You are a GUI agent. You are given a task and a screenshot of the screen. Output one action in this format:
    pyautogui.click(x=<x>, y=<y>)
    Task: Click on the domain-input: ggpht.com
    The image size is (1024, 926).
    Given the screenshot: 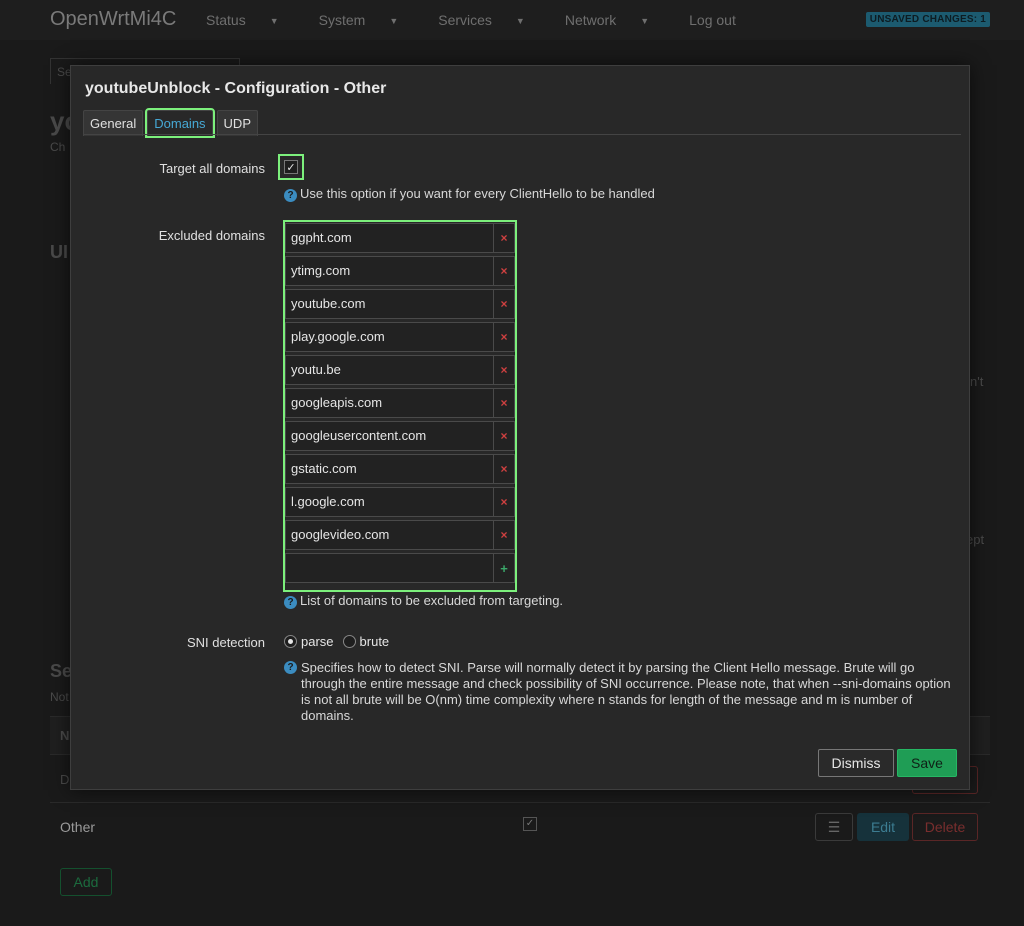 What is the action you would take?
    pyautogui.click(x=389, y=238)
    